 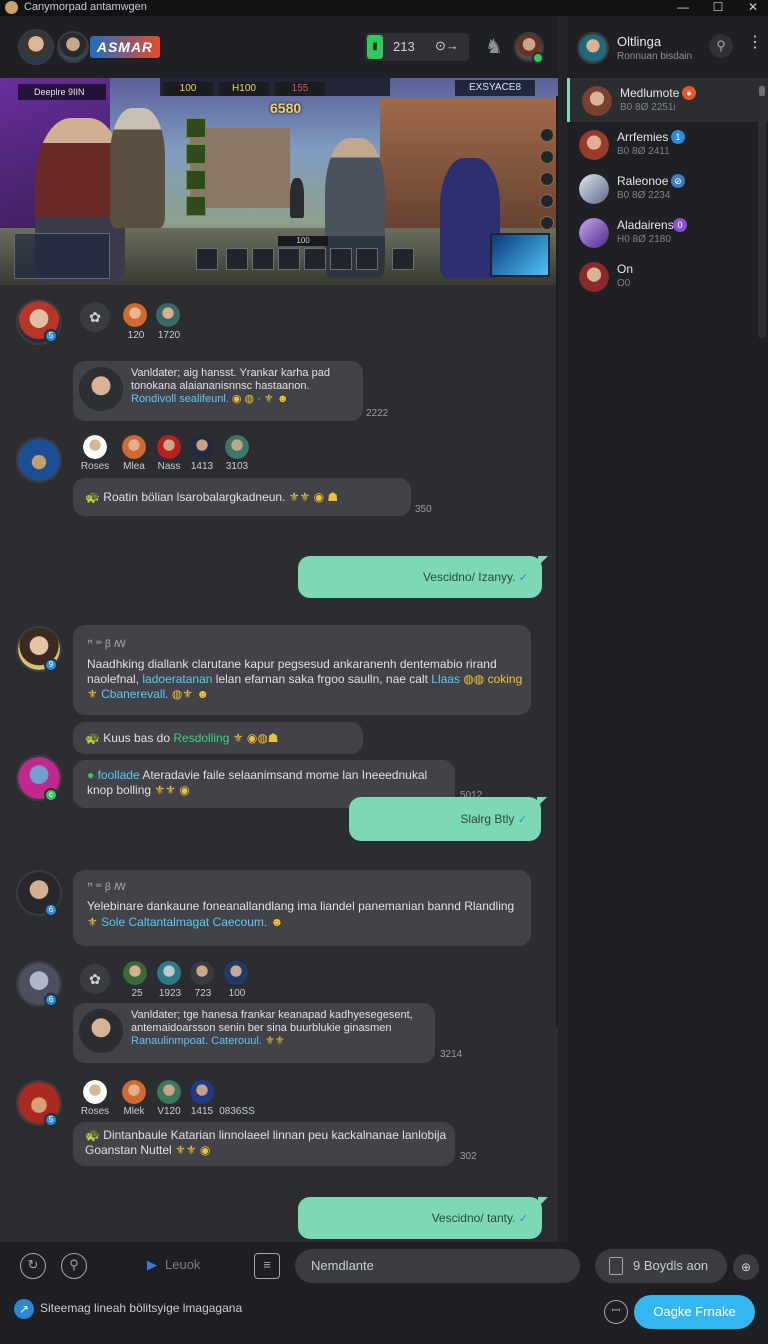 I want to click on message-text: Slalrg Btly, so click(x=487, y=819).